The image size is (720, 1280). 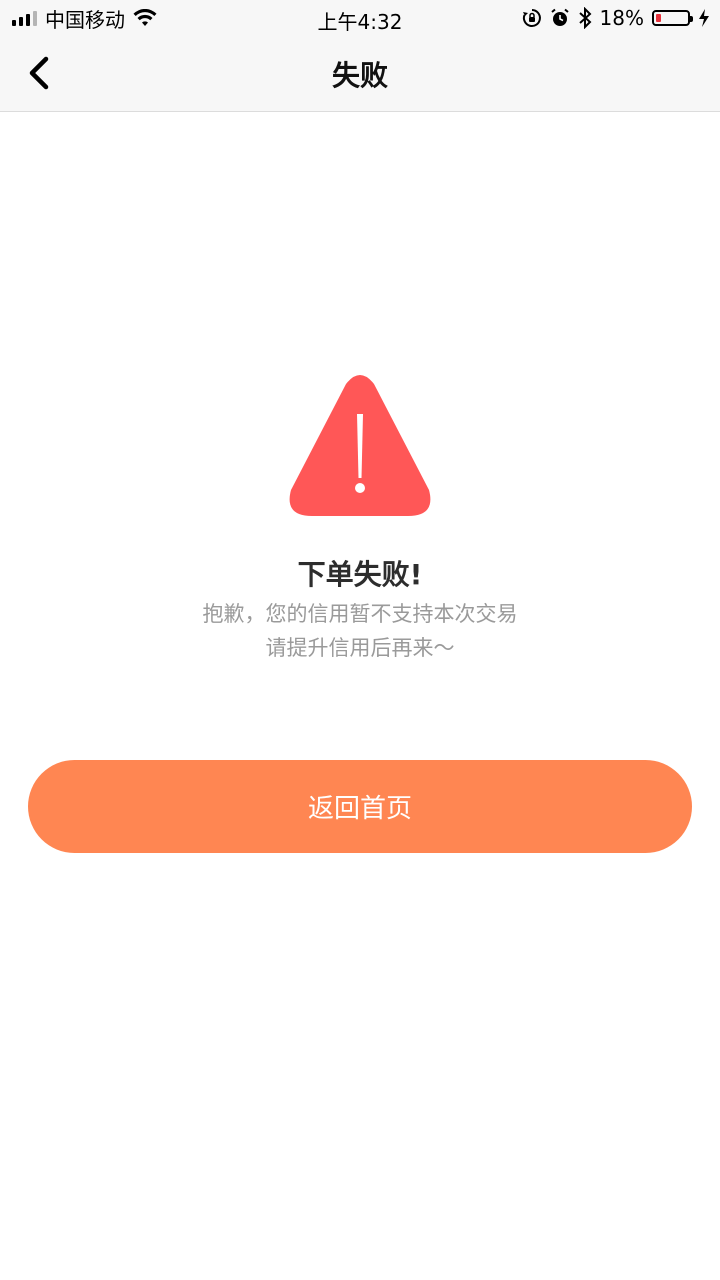 What do you see at coordinates (360, 614) in the screenshot?
I see `result-message-line1: 抱歉，您的信用暂不支持本次交易` at bounding box center [360, 614].